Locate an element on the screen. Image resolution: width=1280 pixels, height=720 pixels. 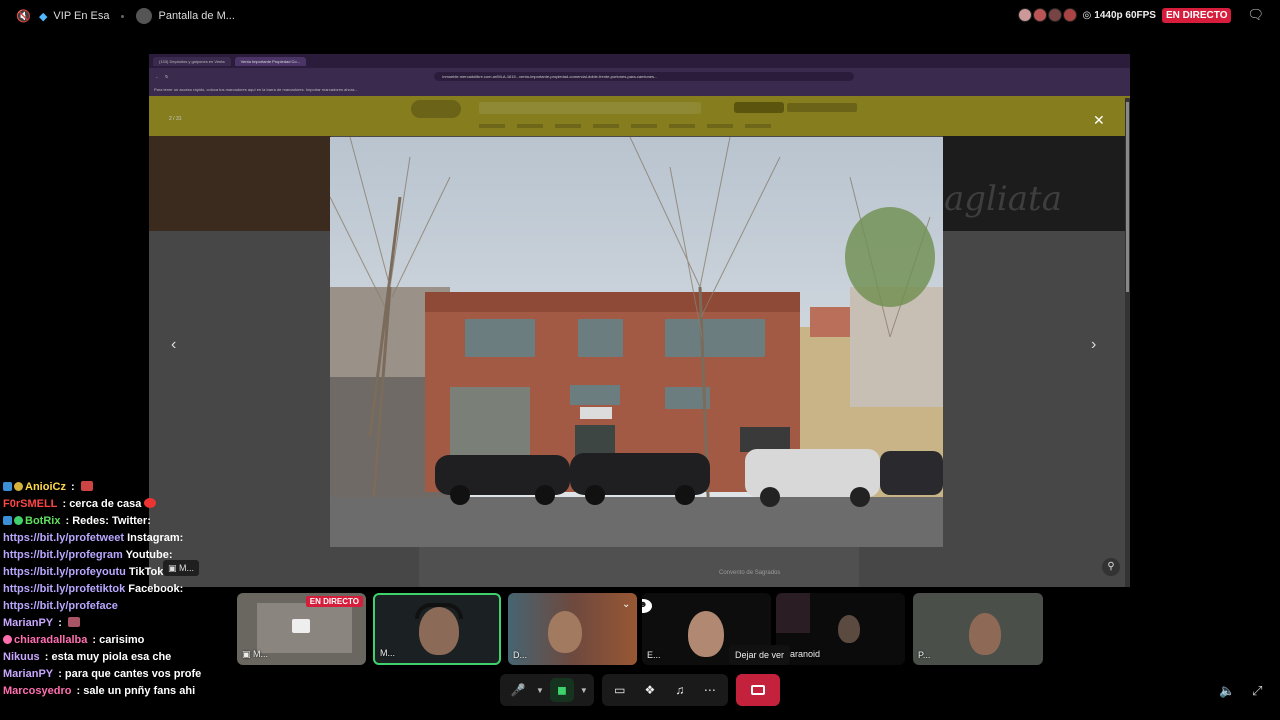
quality-icon: ◎ is located at coordinates (1087, 15).